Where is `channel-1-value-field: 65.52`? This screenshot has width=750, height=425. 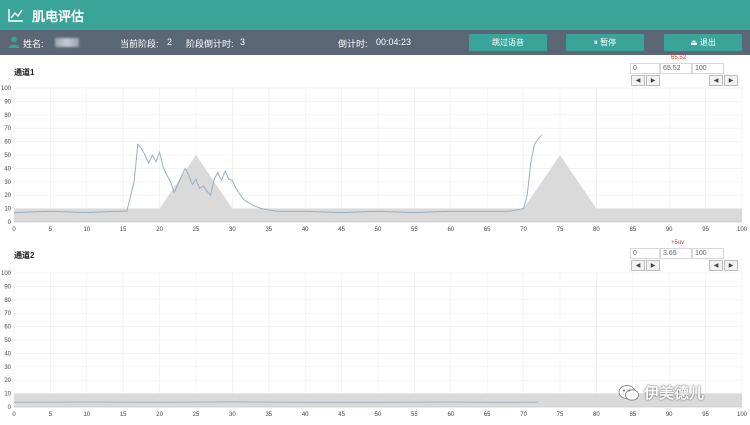 channel-1-value-field: 65.52 is located at coordinates (676, 68).